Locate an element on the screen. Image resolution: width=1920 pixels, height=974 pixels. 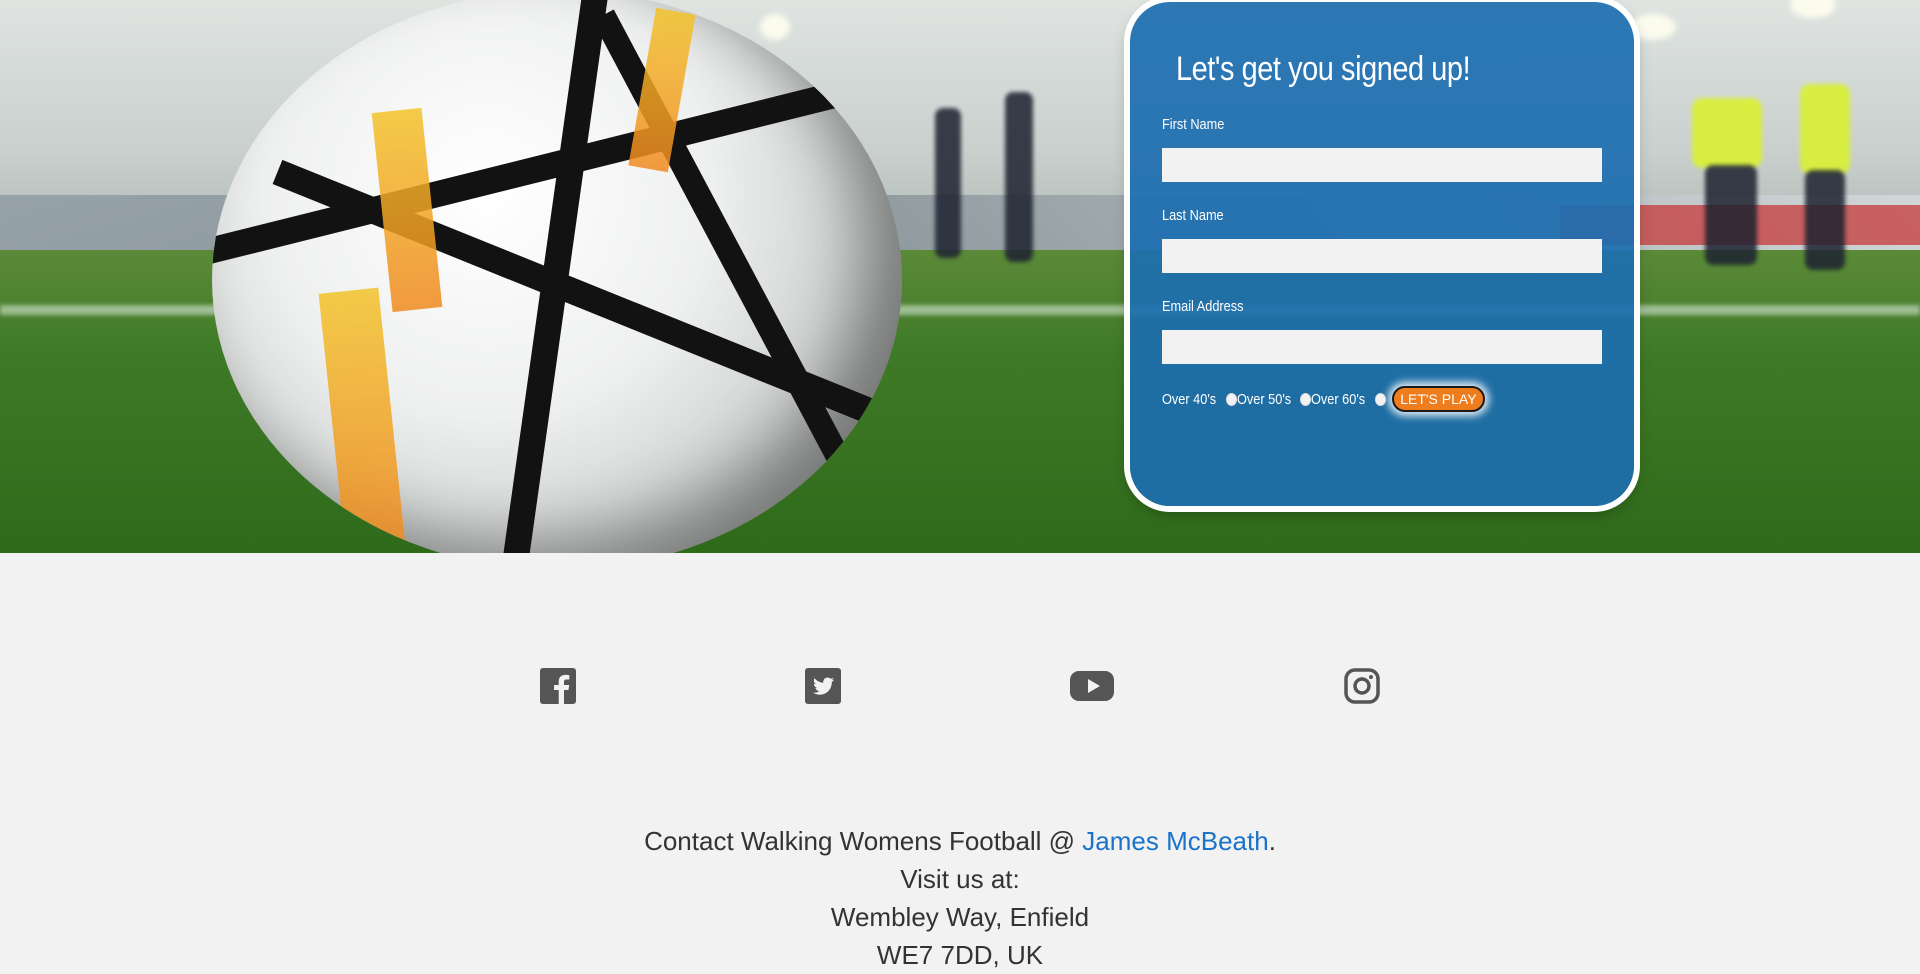
first-name-label: First Name is located at coordinates (1193, 124).